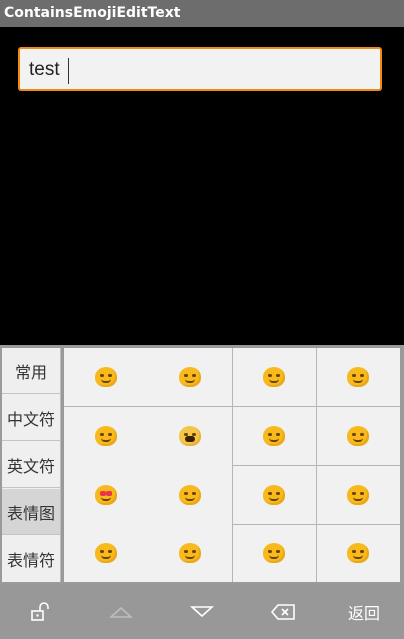  Describe the element at coordinates (31, 559) in the screenshot. I see `sidebar-item-emoticons: 表情符` at that location.